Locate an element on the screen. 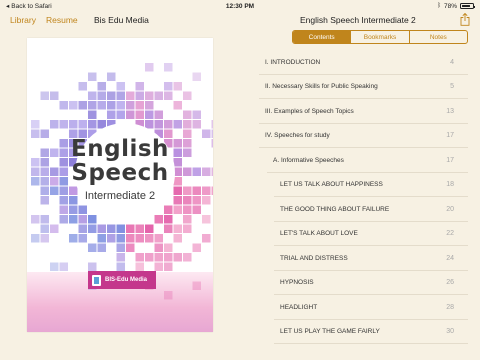 The image size is (480, 360). toc-page-number: 30 is located at coordinates (450, 332).